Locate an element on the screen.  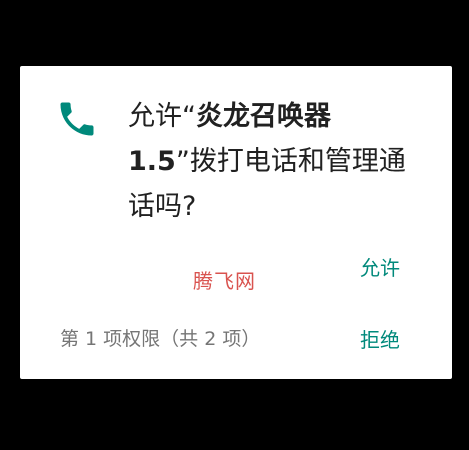
allow-button: 允许 is located at coordinates (380, 266).